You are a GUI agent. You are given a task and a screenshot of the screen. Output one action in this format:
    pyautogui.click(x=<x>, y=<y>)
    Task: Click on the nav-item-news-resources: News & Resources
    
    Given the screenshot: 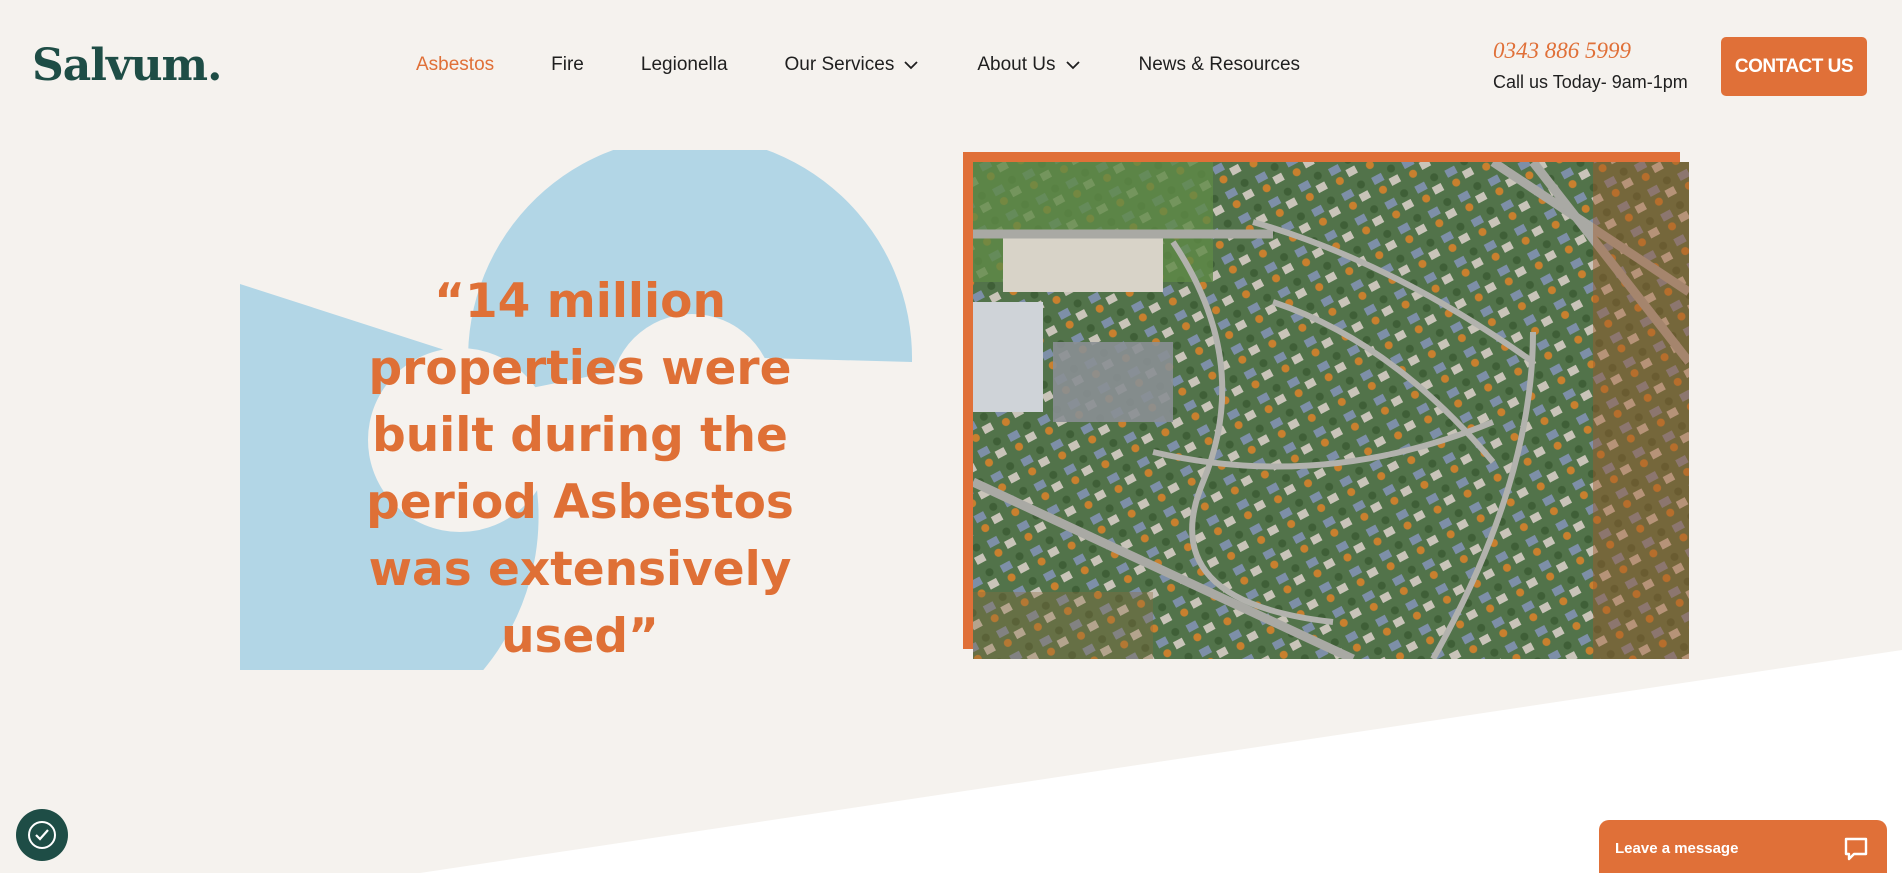 What is the action you would take?
    pyautogui.click(x=1220, y=65)
    